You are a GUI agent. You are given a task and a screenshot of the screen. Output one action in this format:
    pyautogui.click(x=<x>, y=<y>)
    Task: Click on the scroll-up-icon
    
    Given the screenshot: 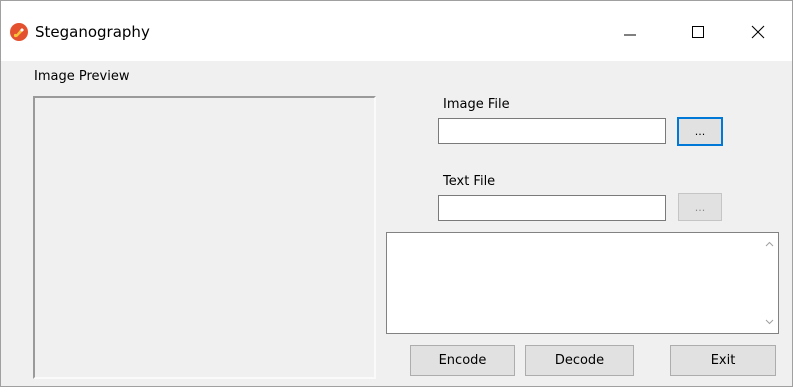 What is the action you would take?
    pyautogui.click(x=769, y=244)
    